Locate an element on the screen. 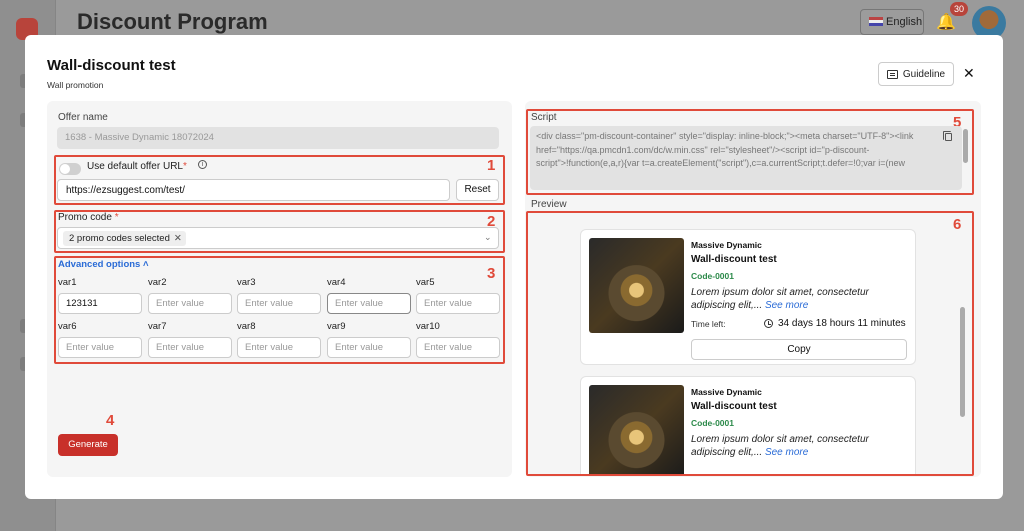 The width and height of the screenshot is (1024, 531). time-left-value: 34 days 18 hours 11 minutes is located at coordinates (842, 323).